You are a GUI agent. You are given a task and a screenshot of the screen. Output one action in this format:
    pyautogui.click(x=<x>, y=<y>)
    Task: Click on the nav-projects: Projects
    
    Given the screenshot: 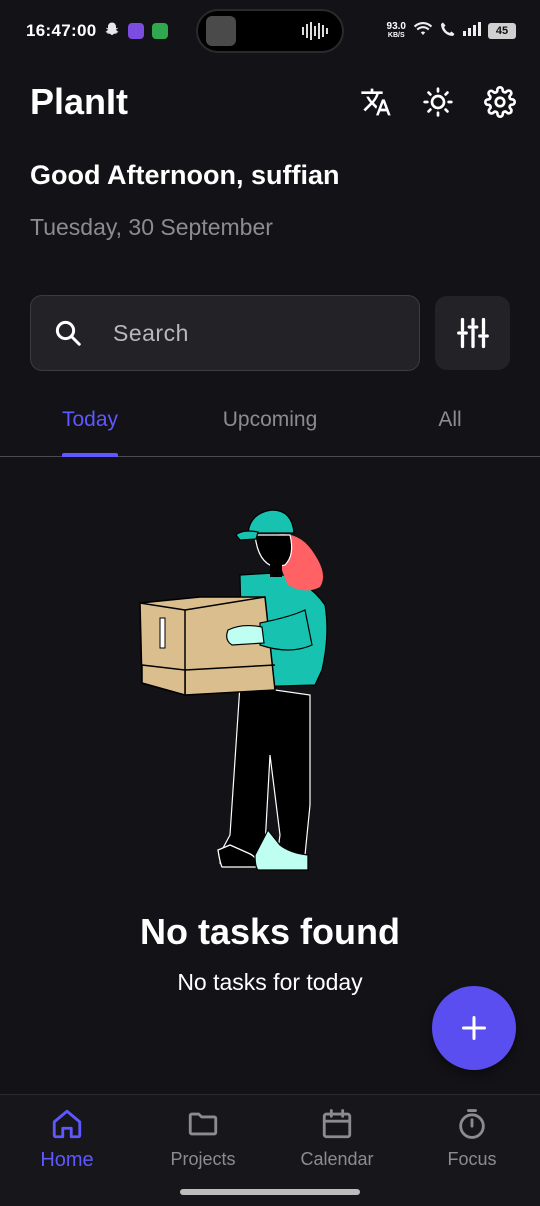 What is the action you would take?
    pyautogui.click(x=203, y=1138)
    